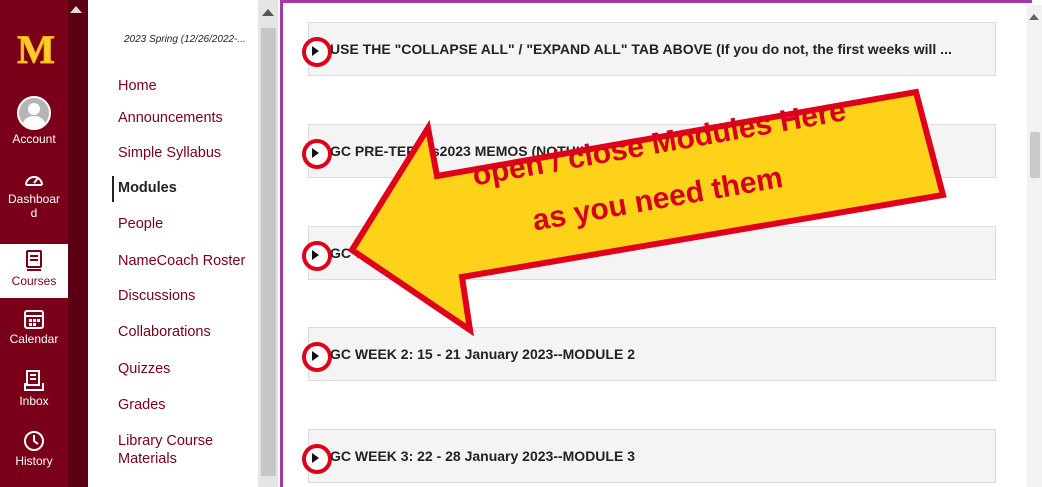 Image resolution: width=1042 pixels, height=487 pixels. What do you see at coordinates (178, 450) in the screenshot?
I see `course-nav-library-course-materials: Library Course Materials` at bounding box center [178, 450].